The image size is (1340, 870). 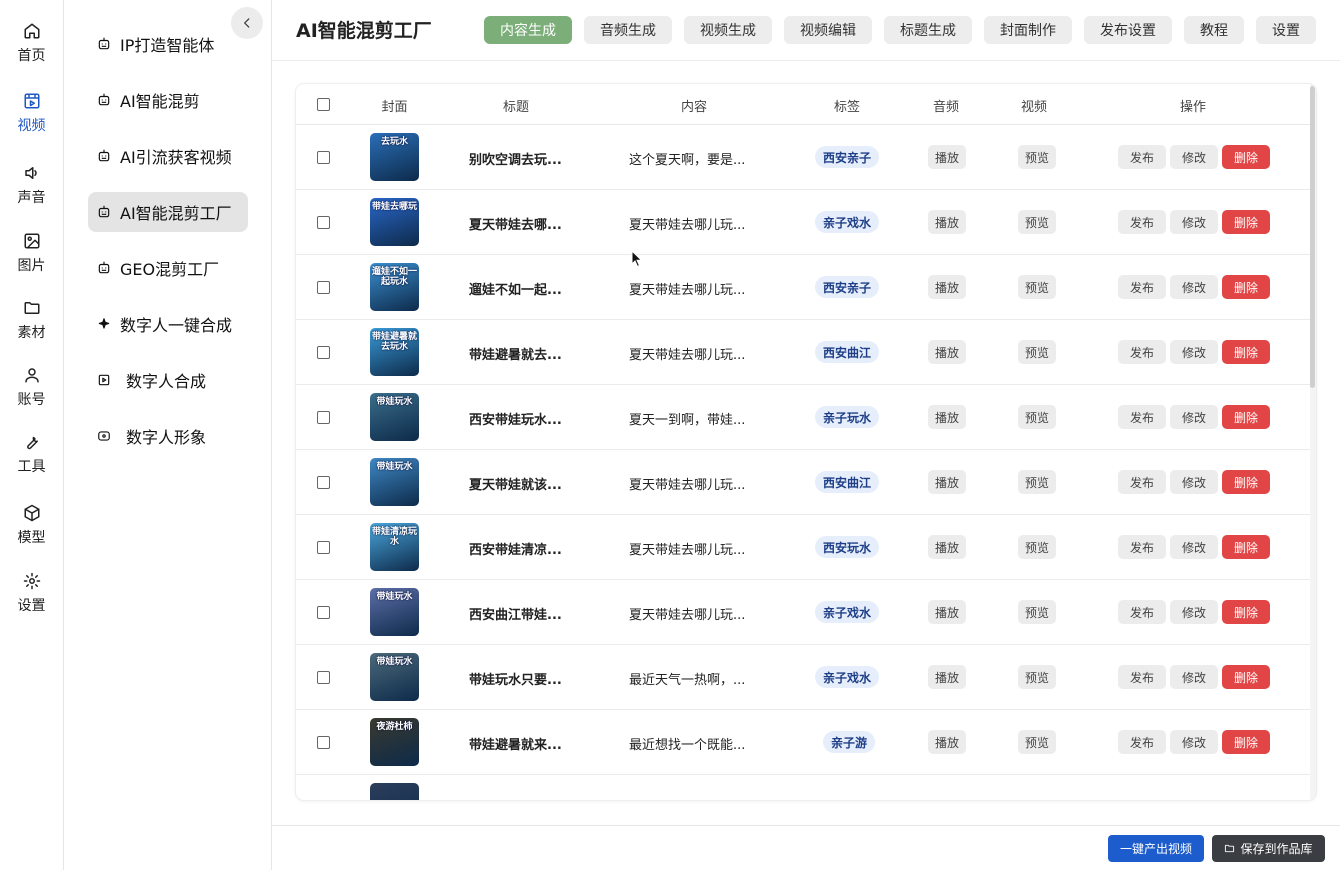 I want to click on rail-item-model: 模型, so click(x=31, y=530).